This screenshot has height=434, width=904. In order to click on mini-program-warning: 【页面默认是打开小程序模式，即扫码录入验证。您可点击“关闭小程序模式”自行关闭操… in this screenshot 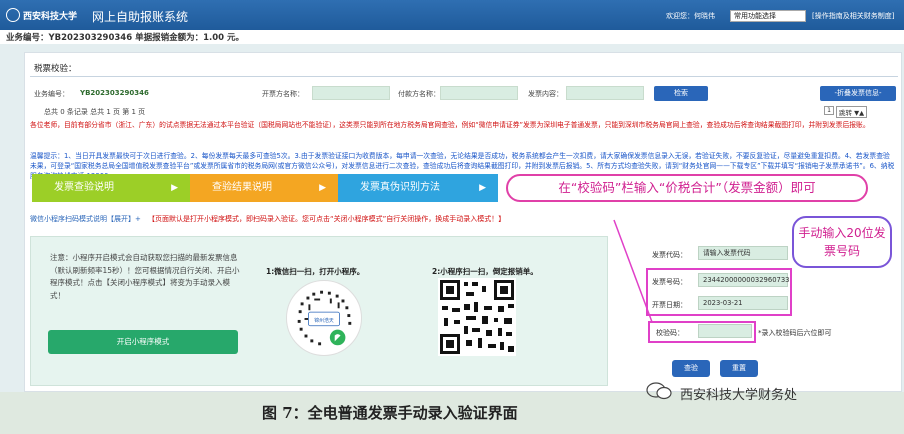, I will do `click(327, 219)`.